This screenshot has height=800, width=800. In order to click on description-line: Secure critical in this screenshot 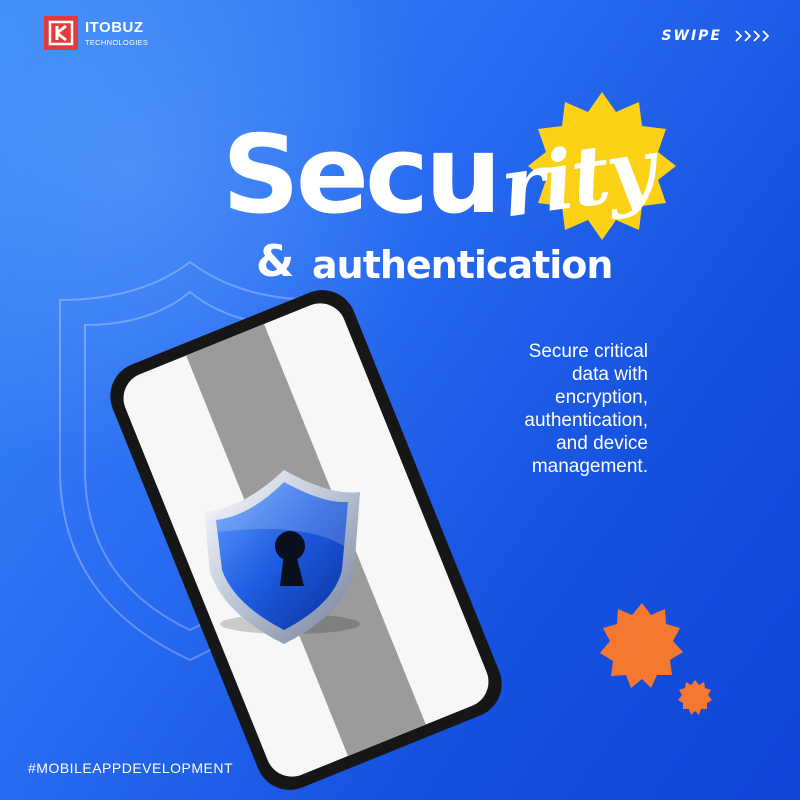, I will do `click(588, 351)`.